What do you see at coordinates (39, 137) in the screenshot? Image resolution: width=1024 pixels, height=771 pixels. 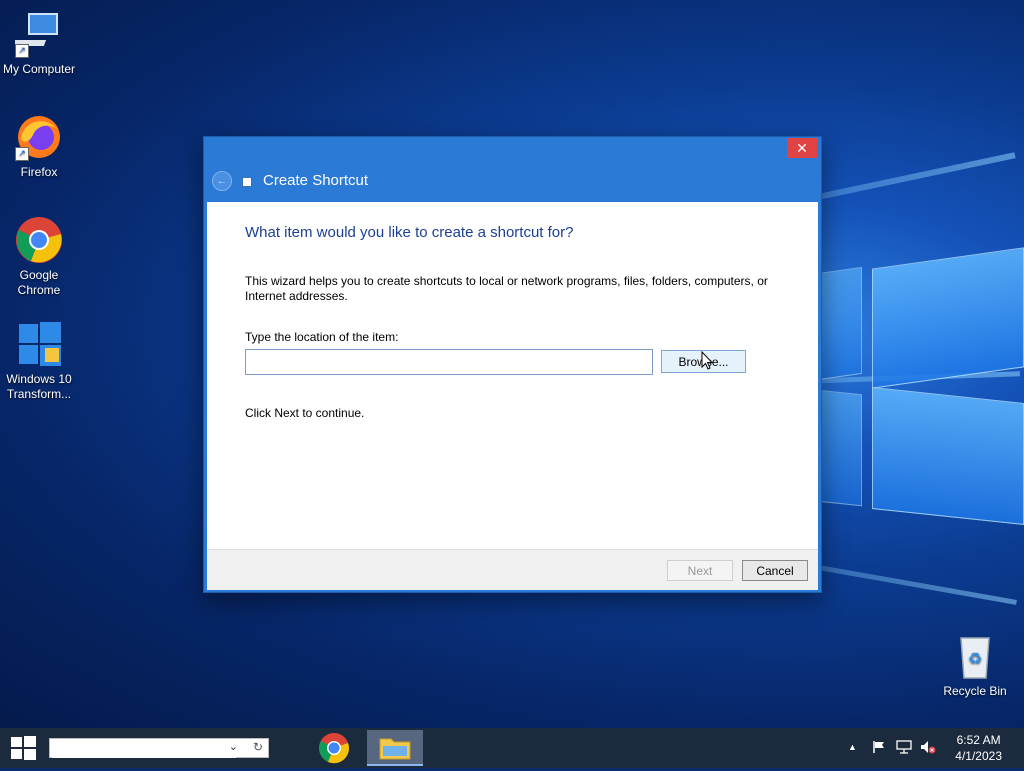 I see `firefox-icon: ↗` at bounding box center [39, 137].